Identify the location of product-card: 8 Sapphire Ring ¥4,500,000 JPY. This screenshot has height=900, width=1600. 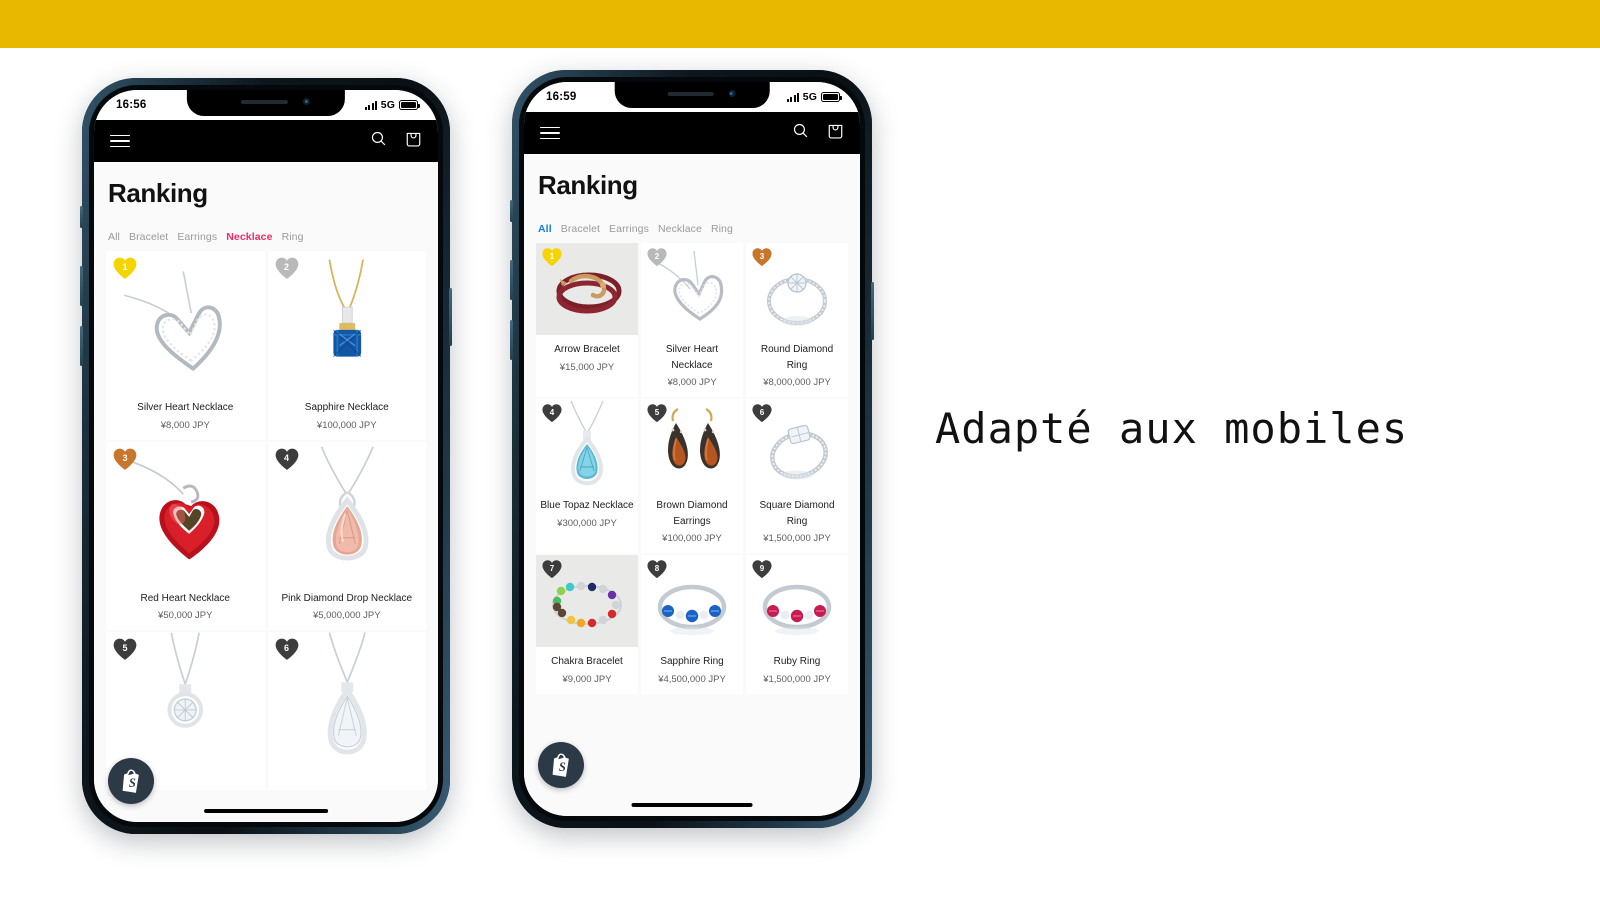
(692, 625).